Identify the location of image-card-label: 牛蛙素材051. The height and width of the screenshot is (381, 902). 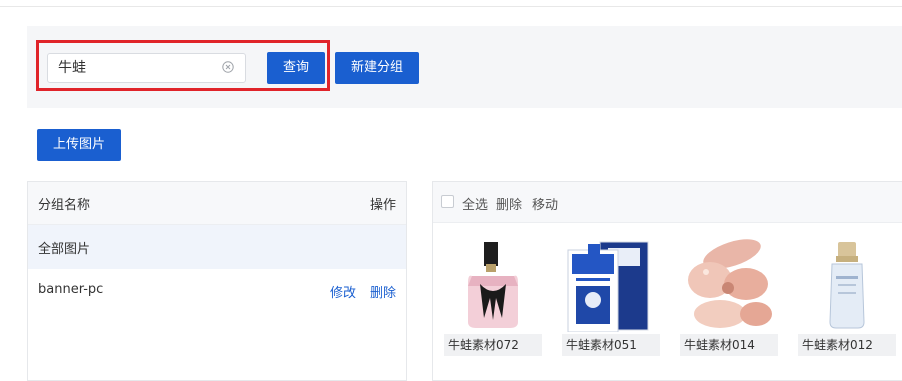
(611, 345).